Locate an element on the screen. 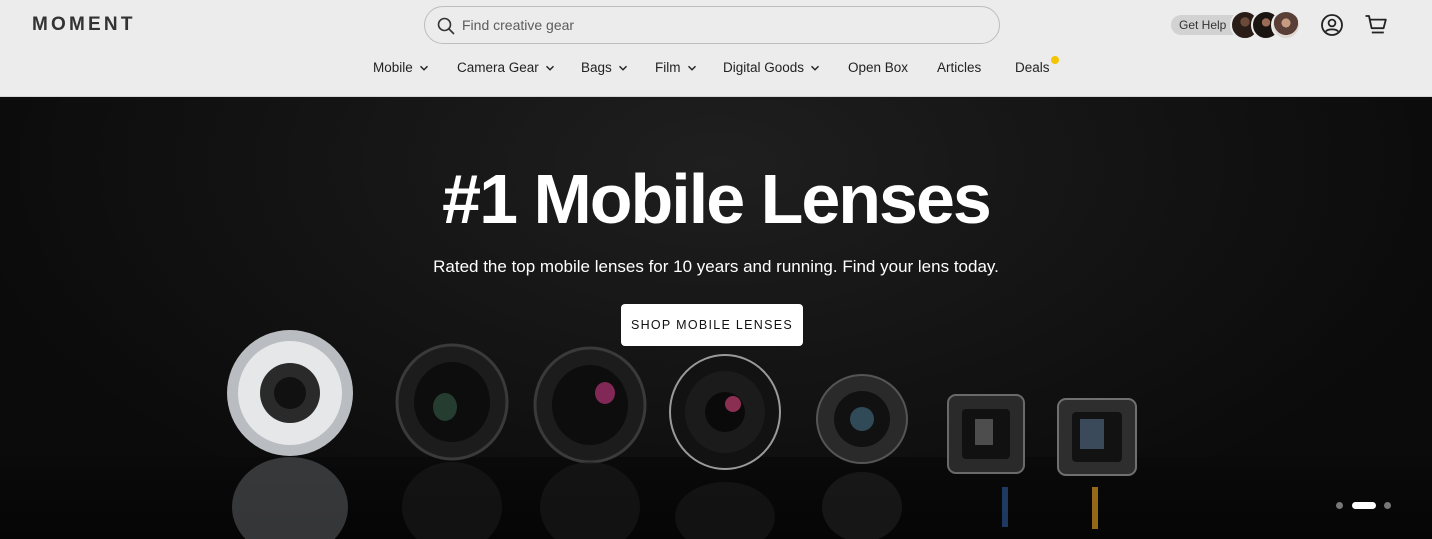 The width and height of the screenshot is (1432, 539). hero-title: #1 Mobile Lenses is located at coordinates (717, 199).